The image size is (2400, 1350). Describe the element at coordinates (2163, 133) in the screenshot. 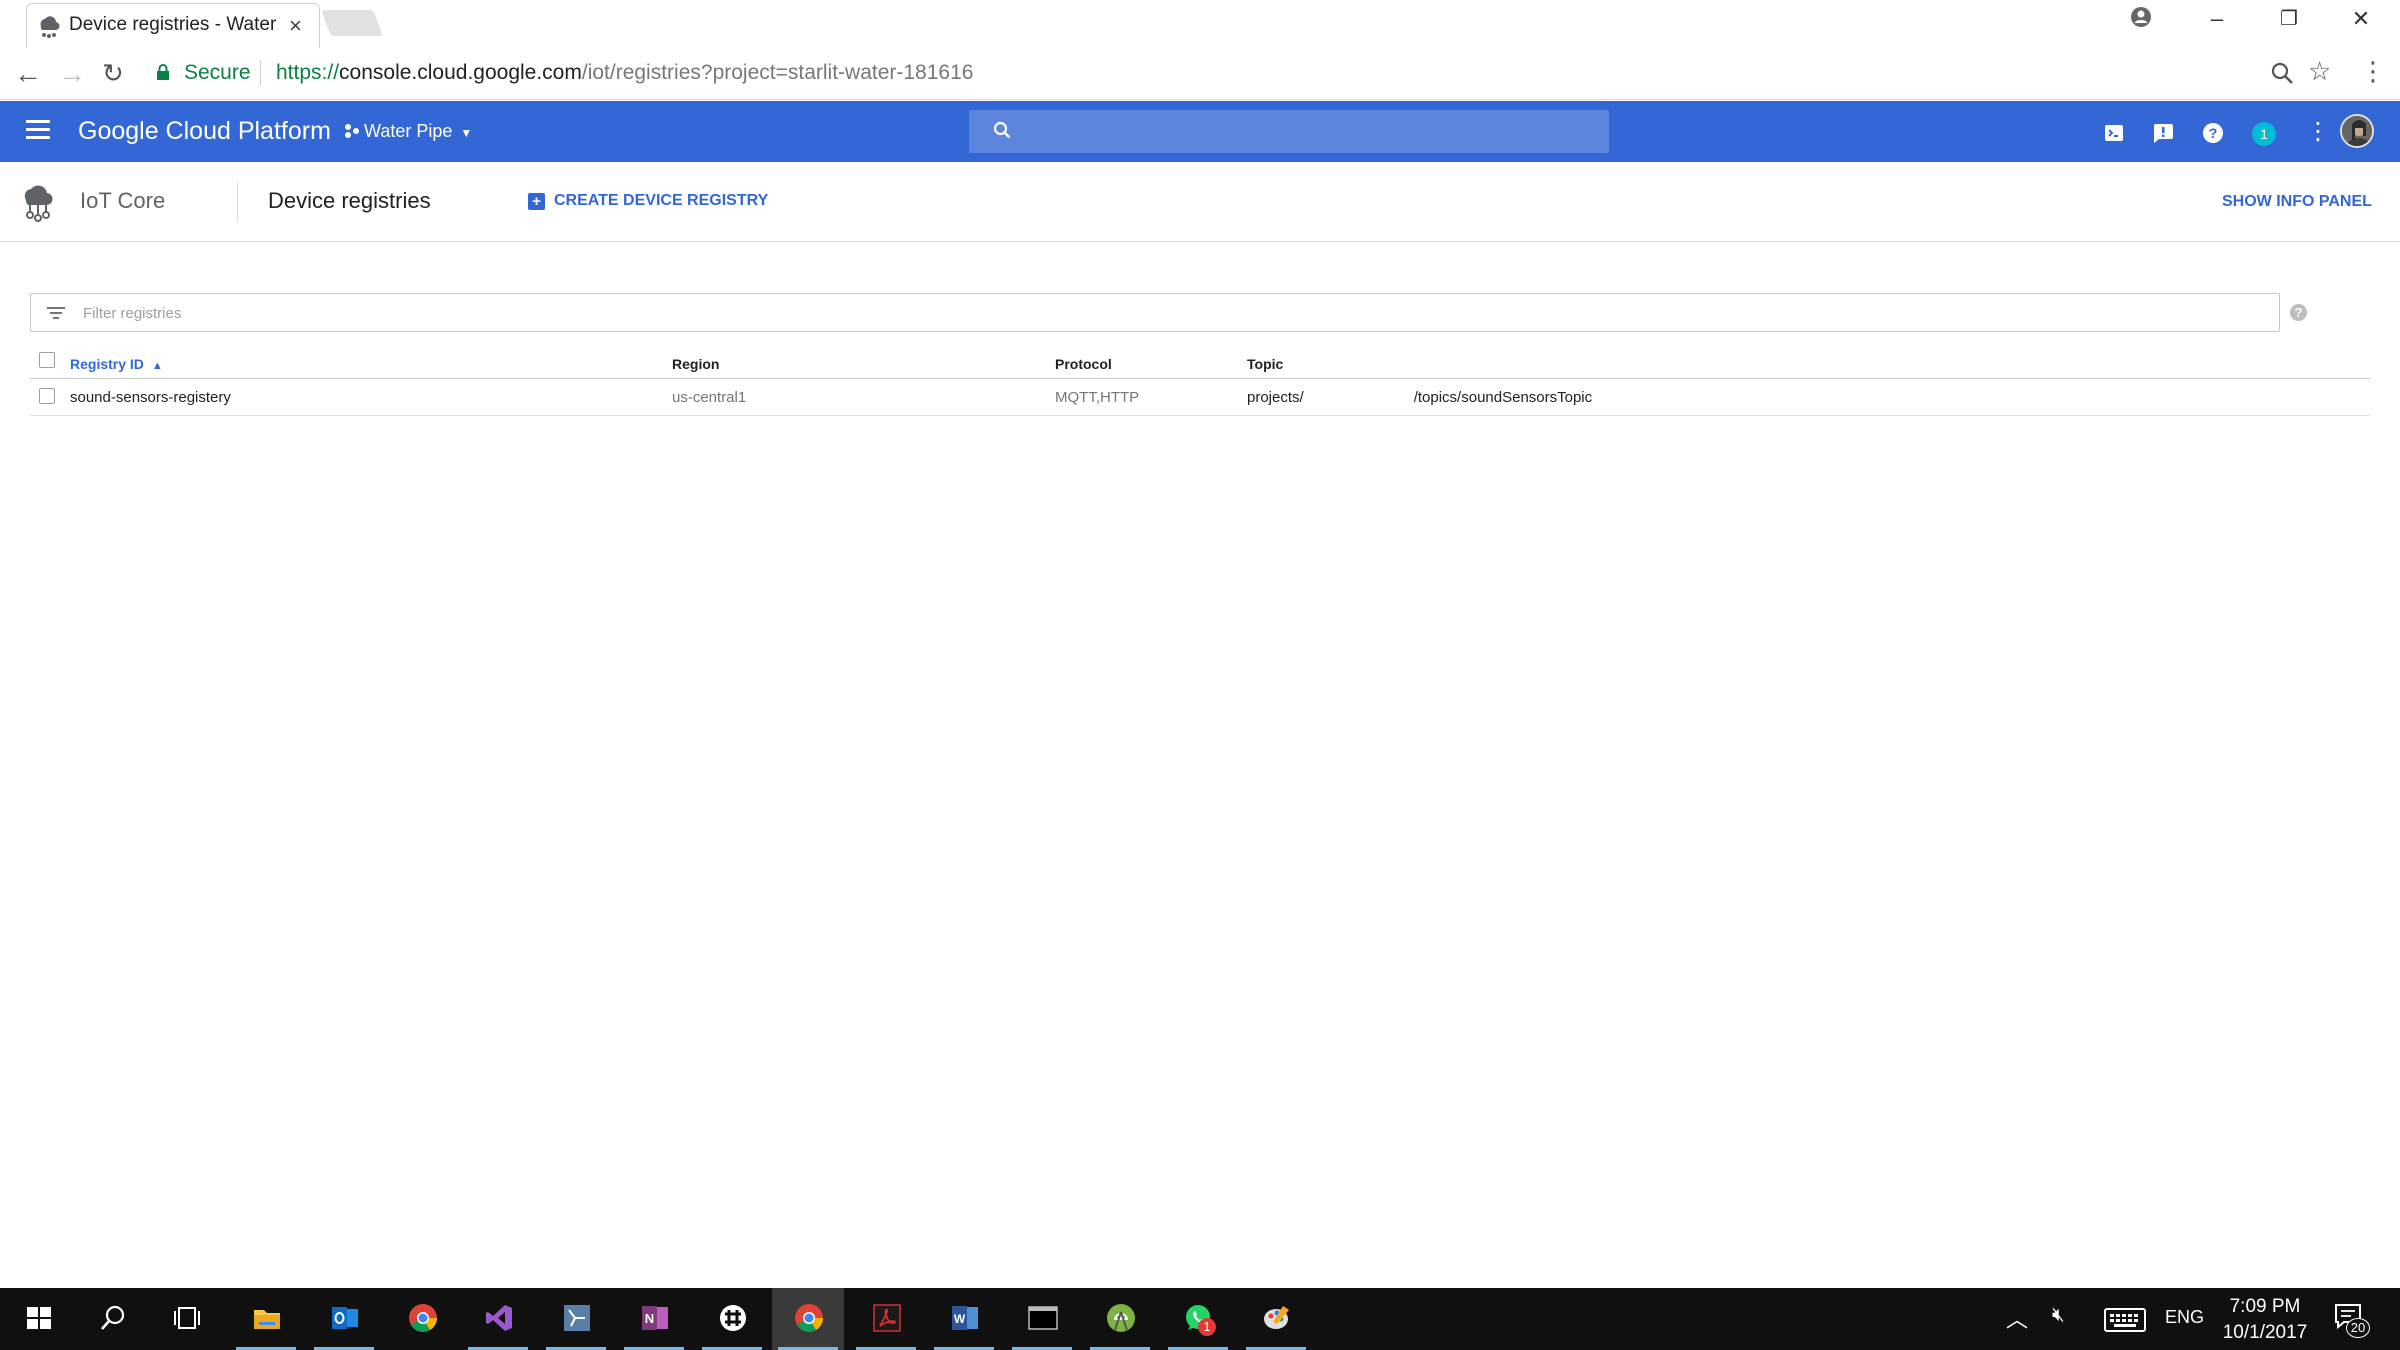

I see `feedback-icon` at that location.